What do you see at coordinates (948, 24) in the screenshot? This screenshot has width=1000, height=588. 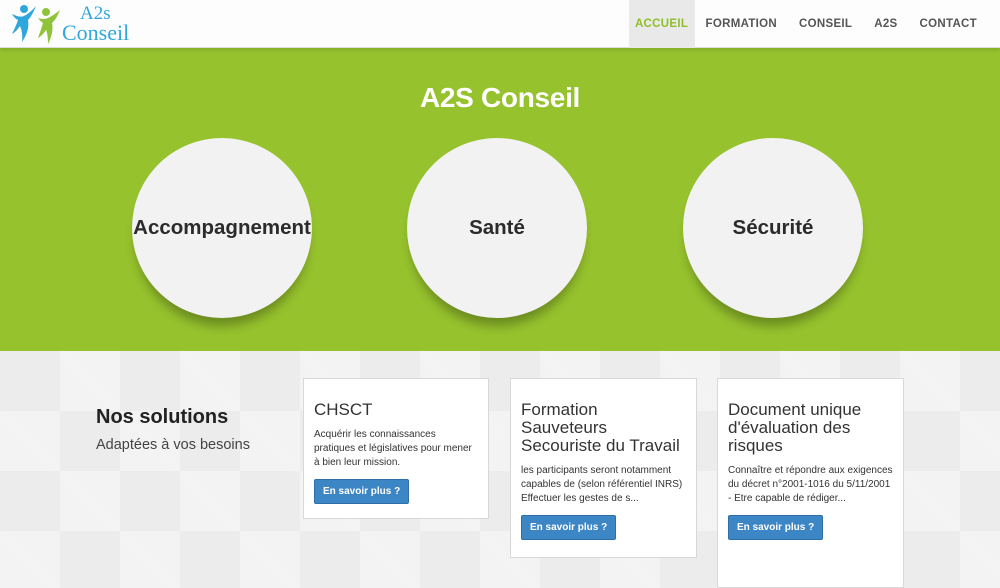 I see `nav-item-contact: CONTACT` at bounding box center [948, 24].